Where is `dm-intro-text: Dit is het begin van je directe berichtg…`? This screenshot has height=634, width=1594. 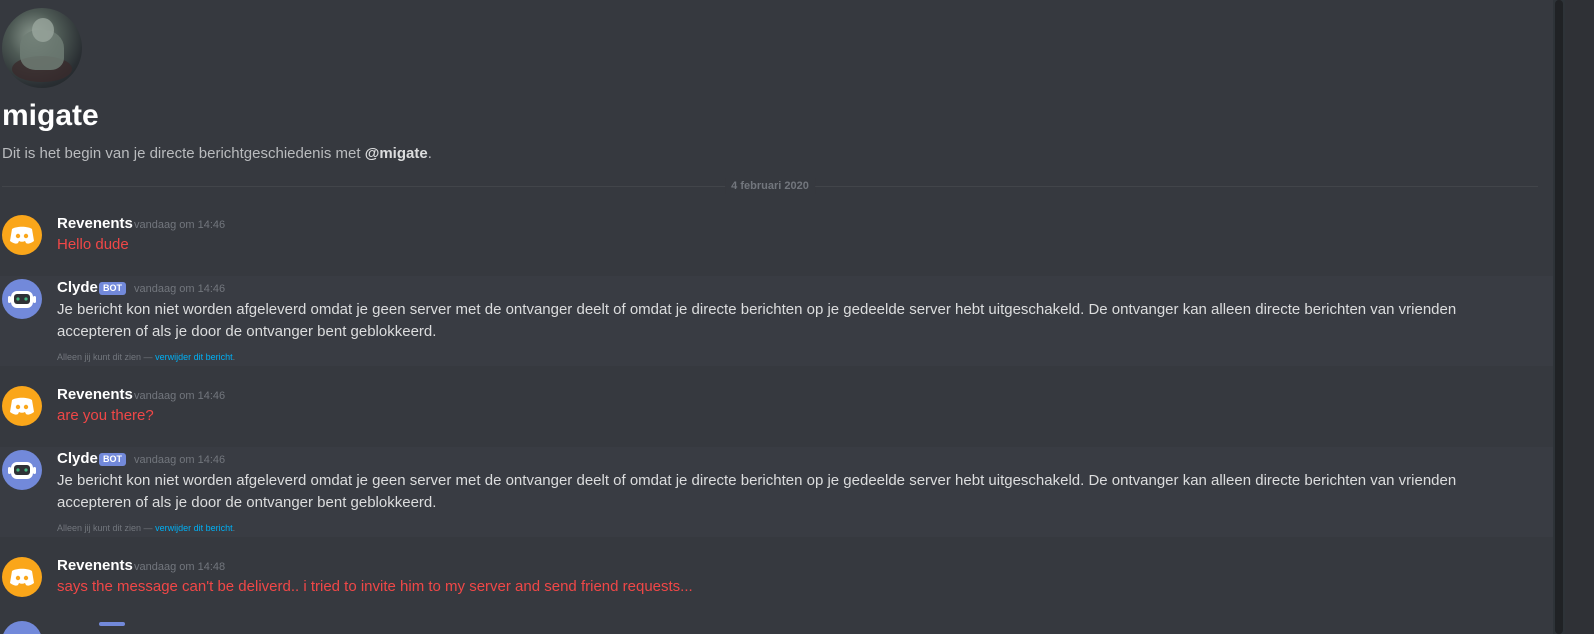
dm-intro-text: Dit is het begin van je directe berichtg… is located at coordinates (217, 153).